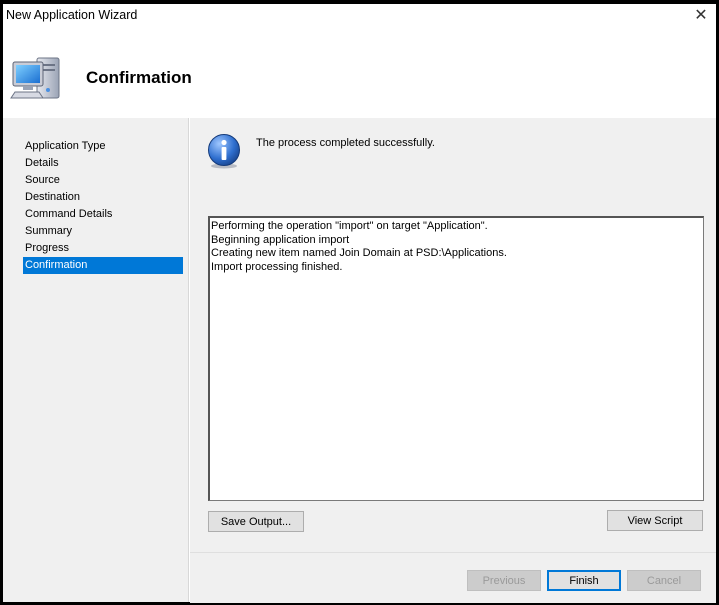  I want to click on view-script-button: View Script, so click(655, 520).